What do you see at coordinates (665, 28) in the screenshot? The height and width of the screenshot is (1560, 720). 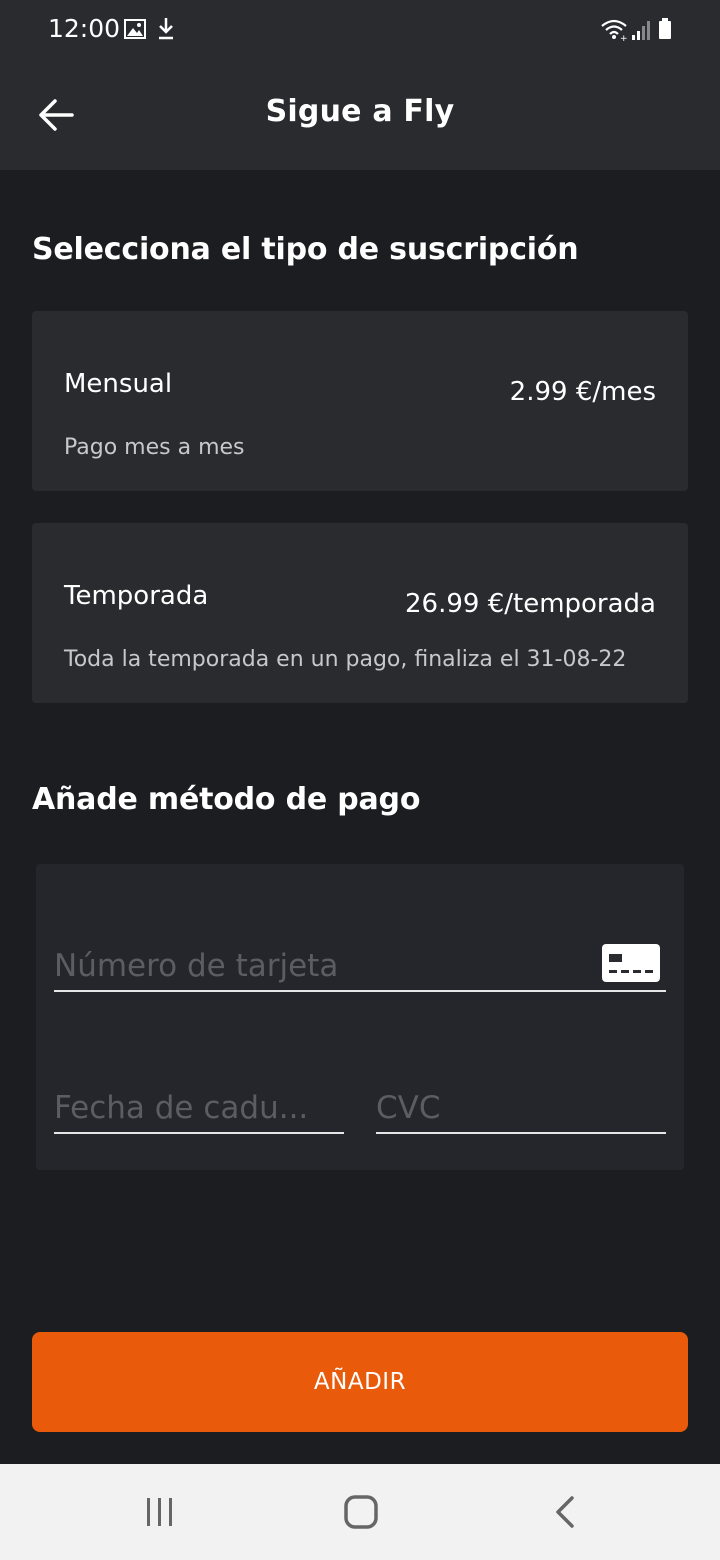 I see `battery-icon` at bounding box center [665, 28].